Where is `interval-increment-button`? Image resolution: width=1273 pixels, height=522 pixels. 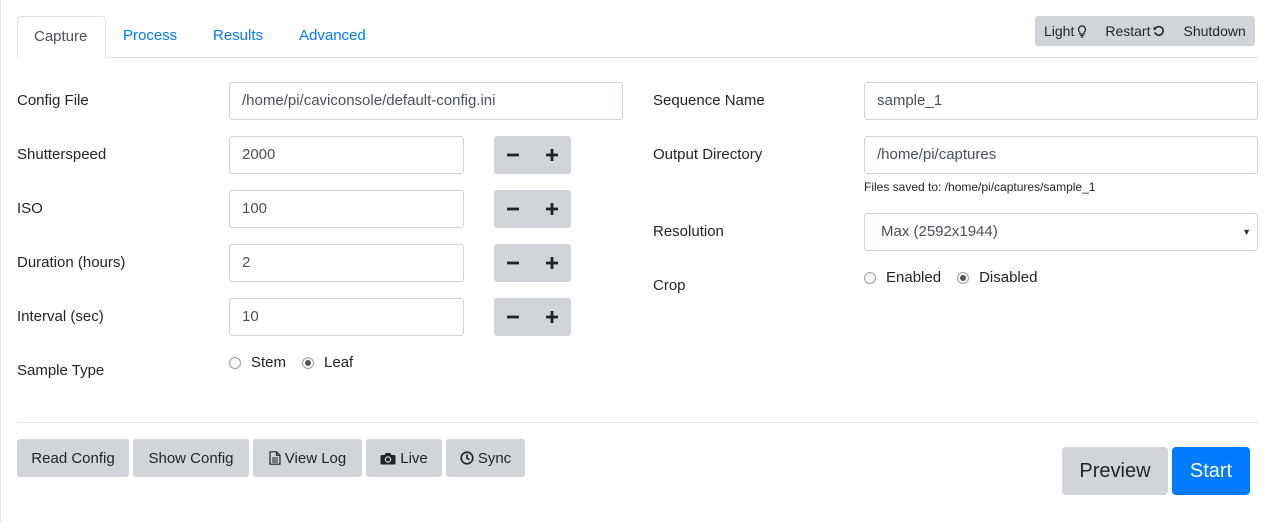 interval-increment-button is located at coordinates (552, 317).